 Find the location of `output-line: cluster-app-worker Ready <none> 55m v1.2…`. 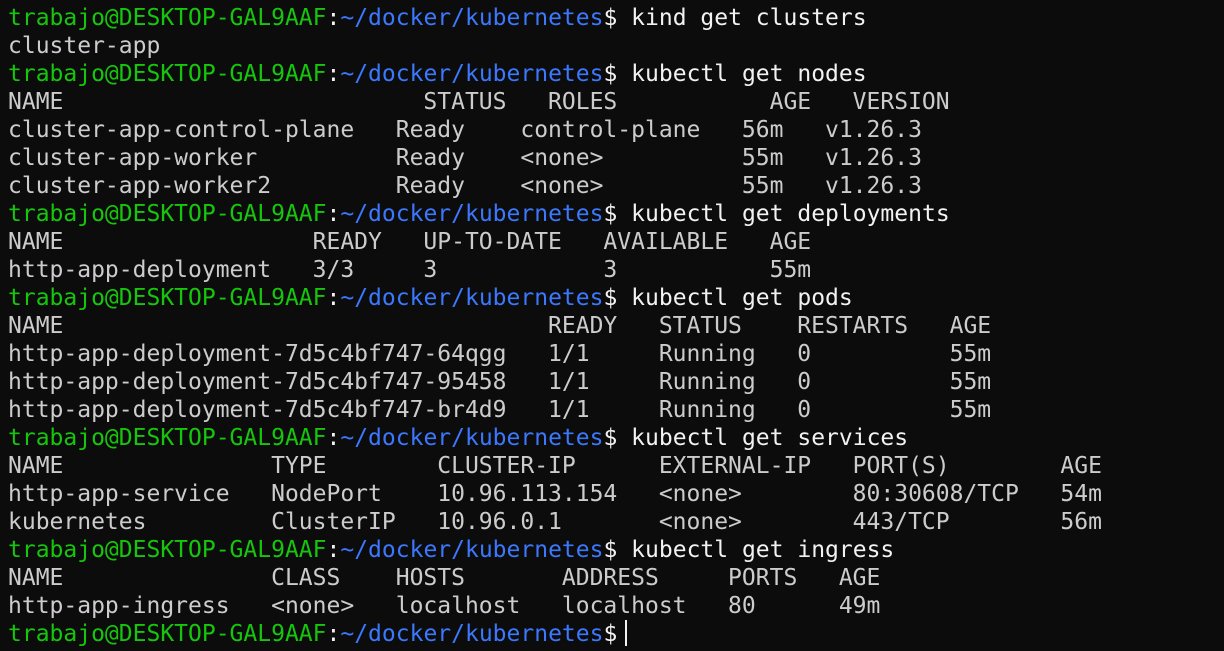

output-line: cluster-app-worker Ready <none> 55m v1.2… is located at coordinates (465, 158).